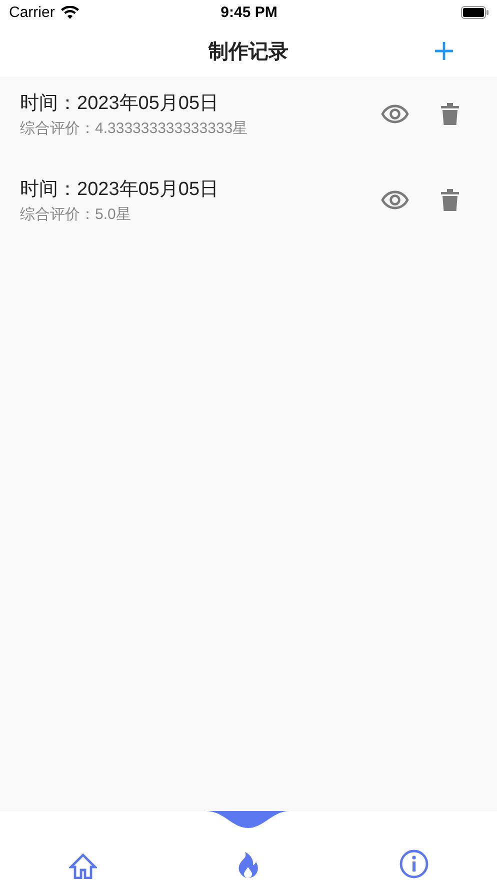  Describe the element at coordinates (32, 12) in the screenshot. I see `carrier-name: Carrier` at that location.